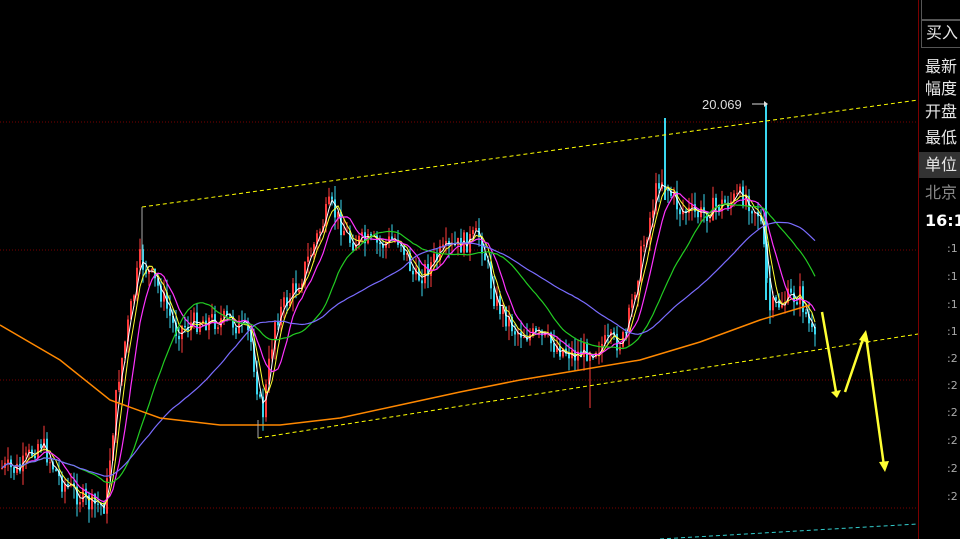  I want to click on sidebar-top-box, so click(940, 10).